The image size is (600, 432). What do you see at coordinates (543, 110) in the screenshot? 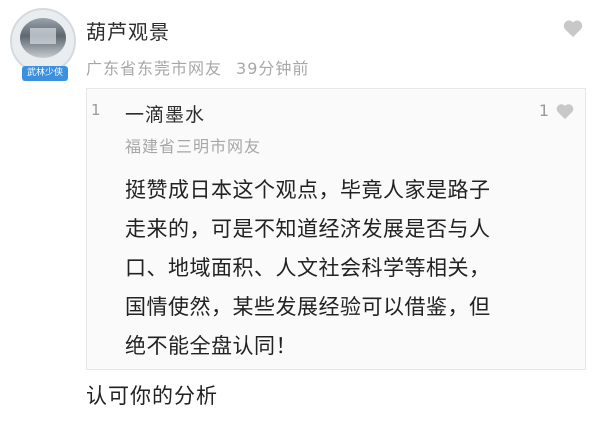
I see `quote-like-count: 1` at bounding box center [543, 110].